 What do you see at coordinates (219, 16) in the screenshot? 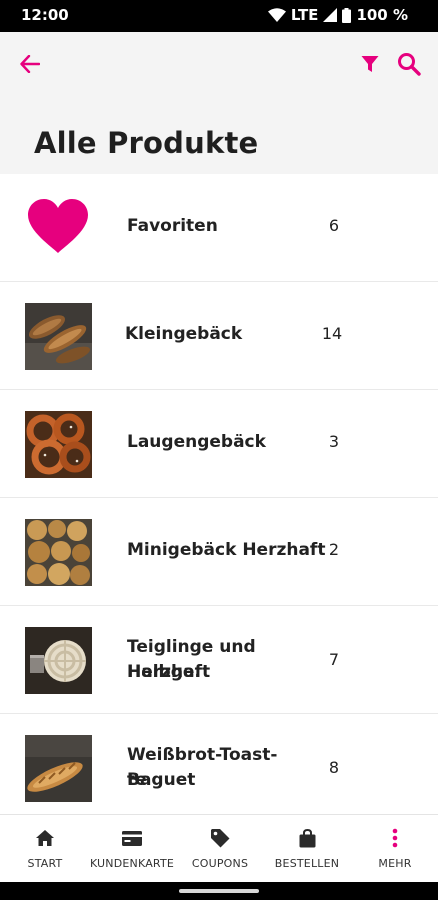
I see `status-bar: 12:00 LTE 100 %` at bounding box center [219, 16].